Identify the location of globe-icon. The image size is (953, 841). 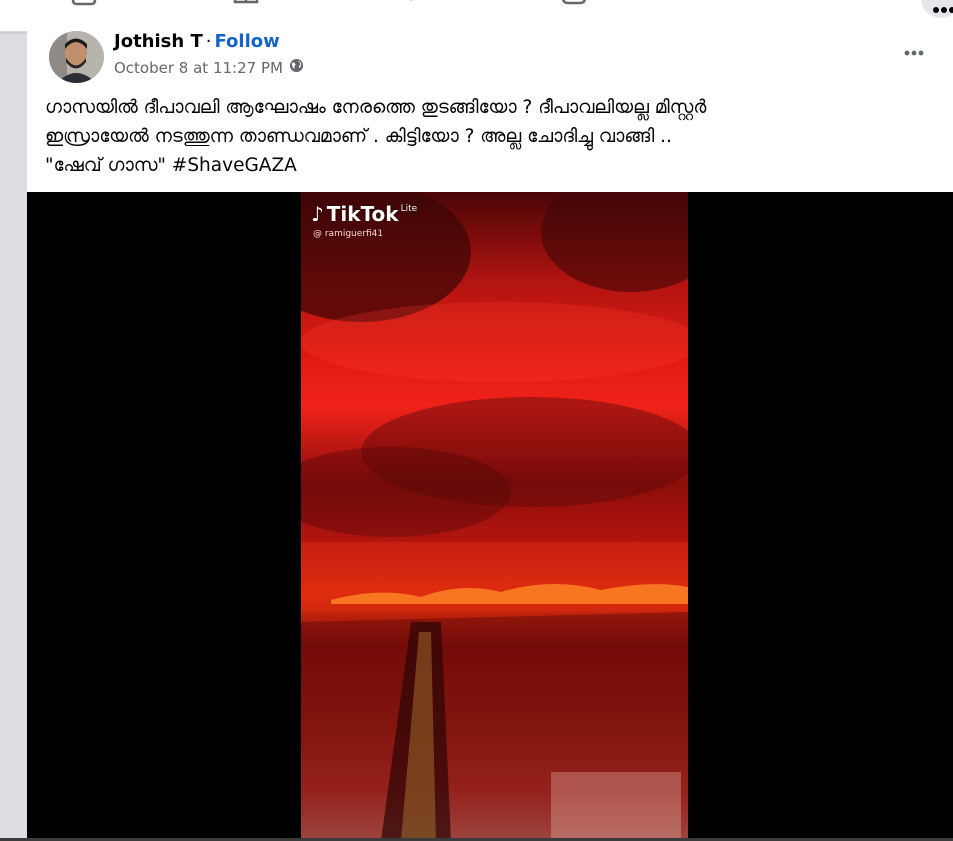
(296, 68).